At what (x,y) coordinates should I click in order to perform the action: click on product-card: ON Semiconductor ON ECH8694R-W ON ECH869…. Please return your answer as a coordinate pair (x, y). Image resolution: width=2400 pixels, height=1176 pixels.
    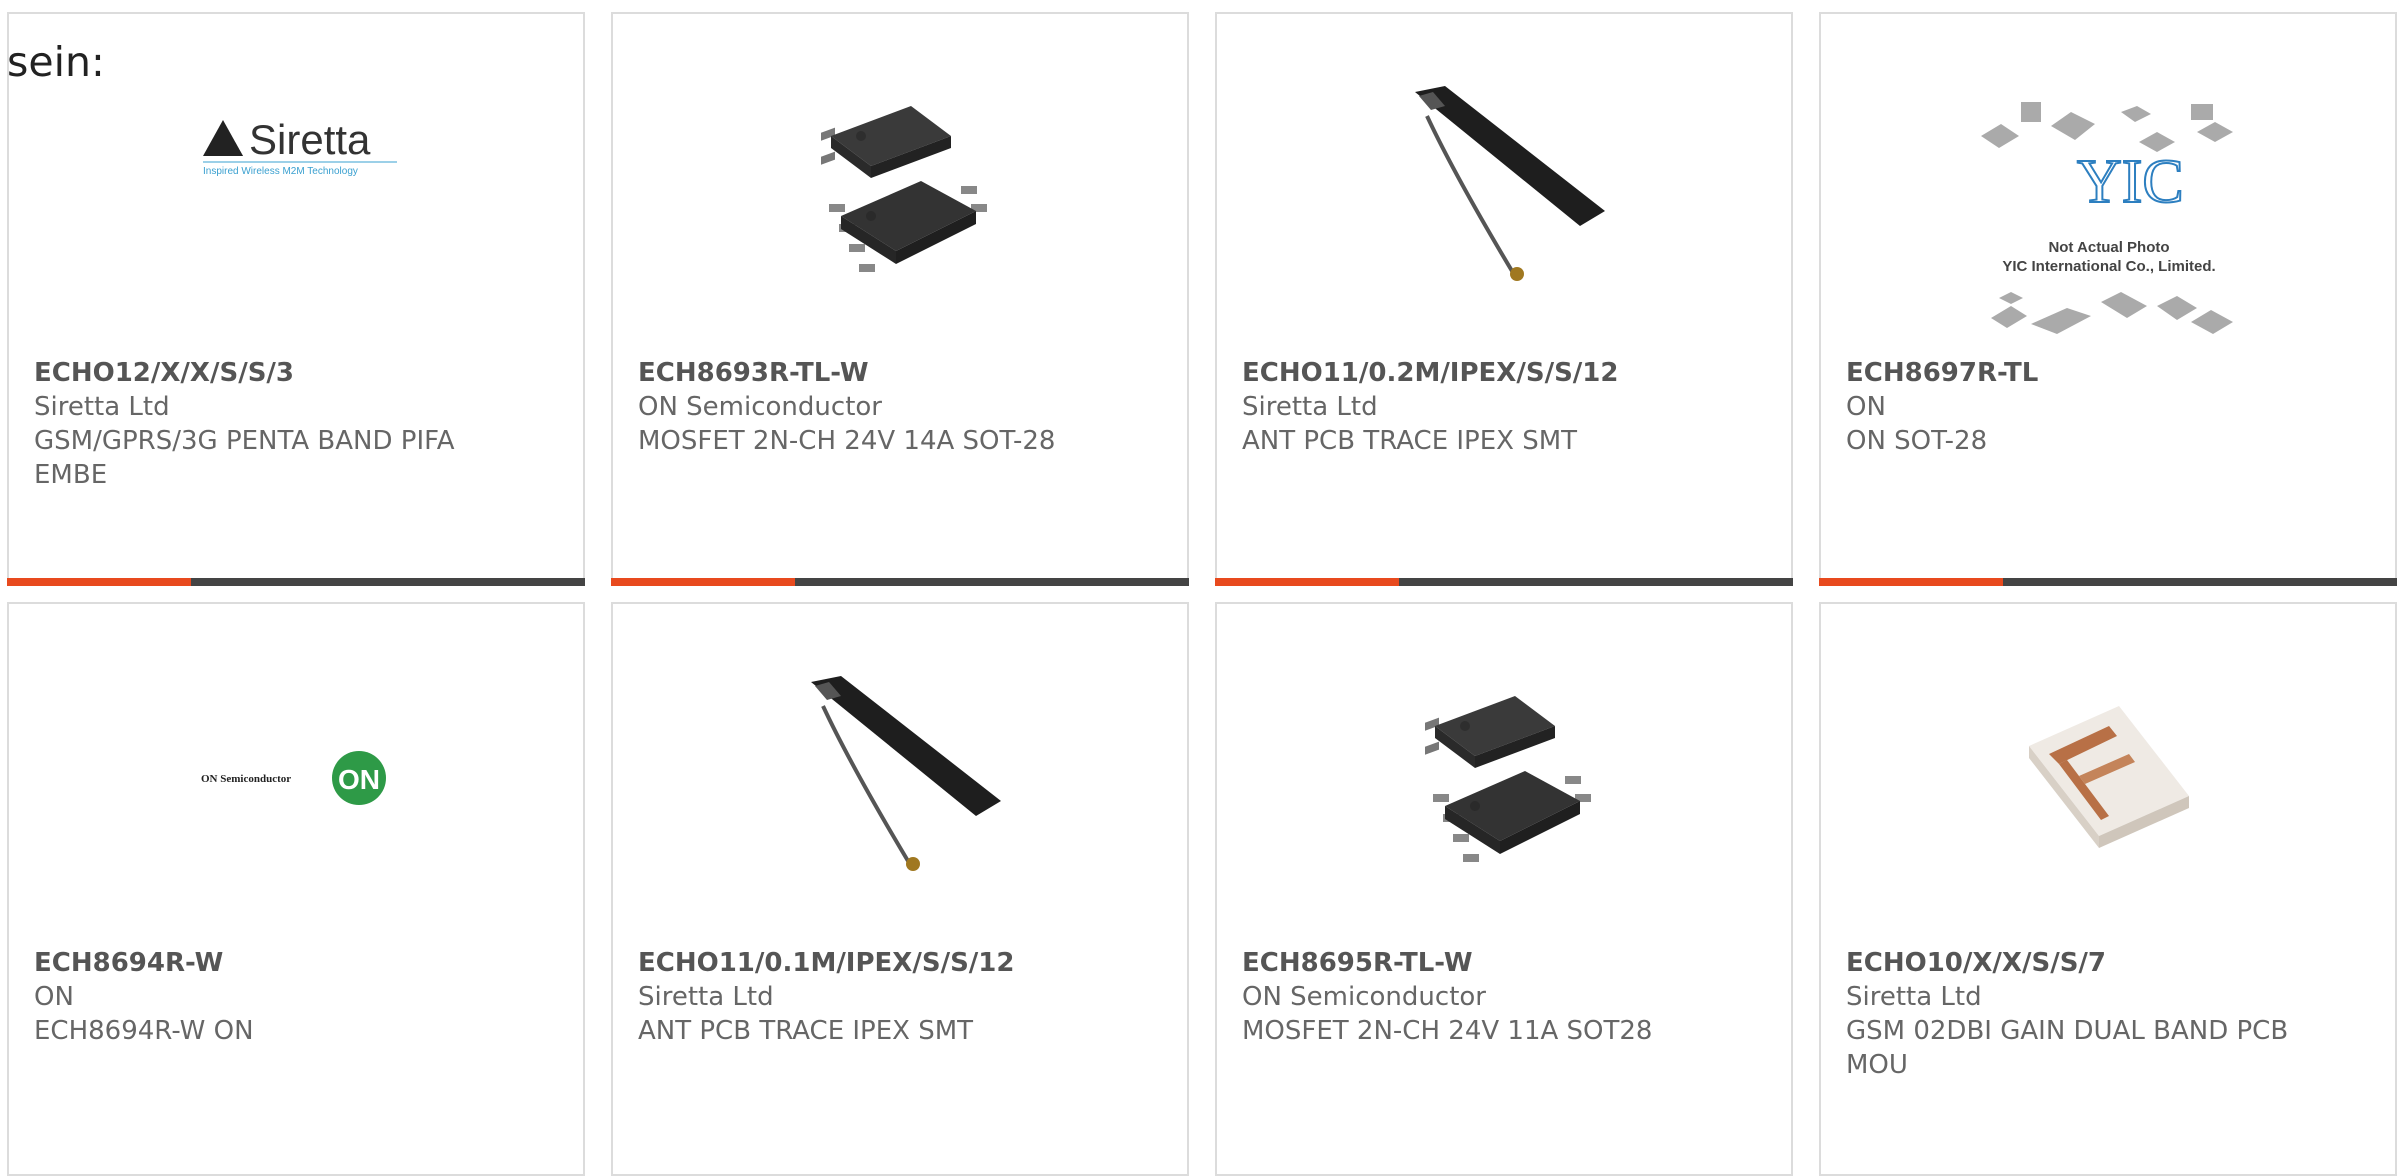
    Looking at the image, I should click on (296, 889).